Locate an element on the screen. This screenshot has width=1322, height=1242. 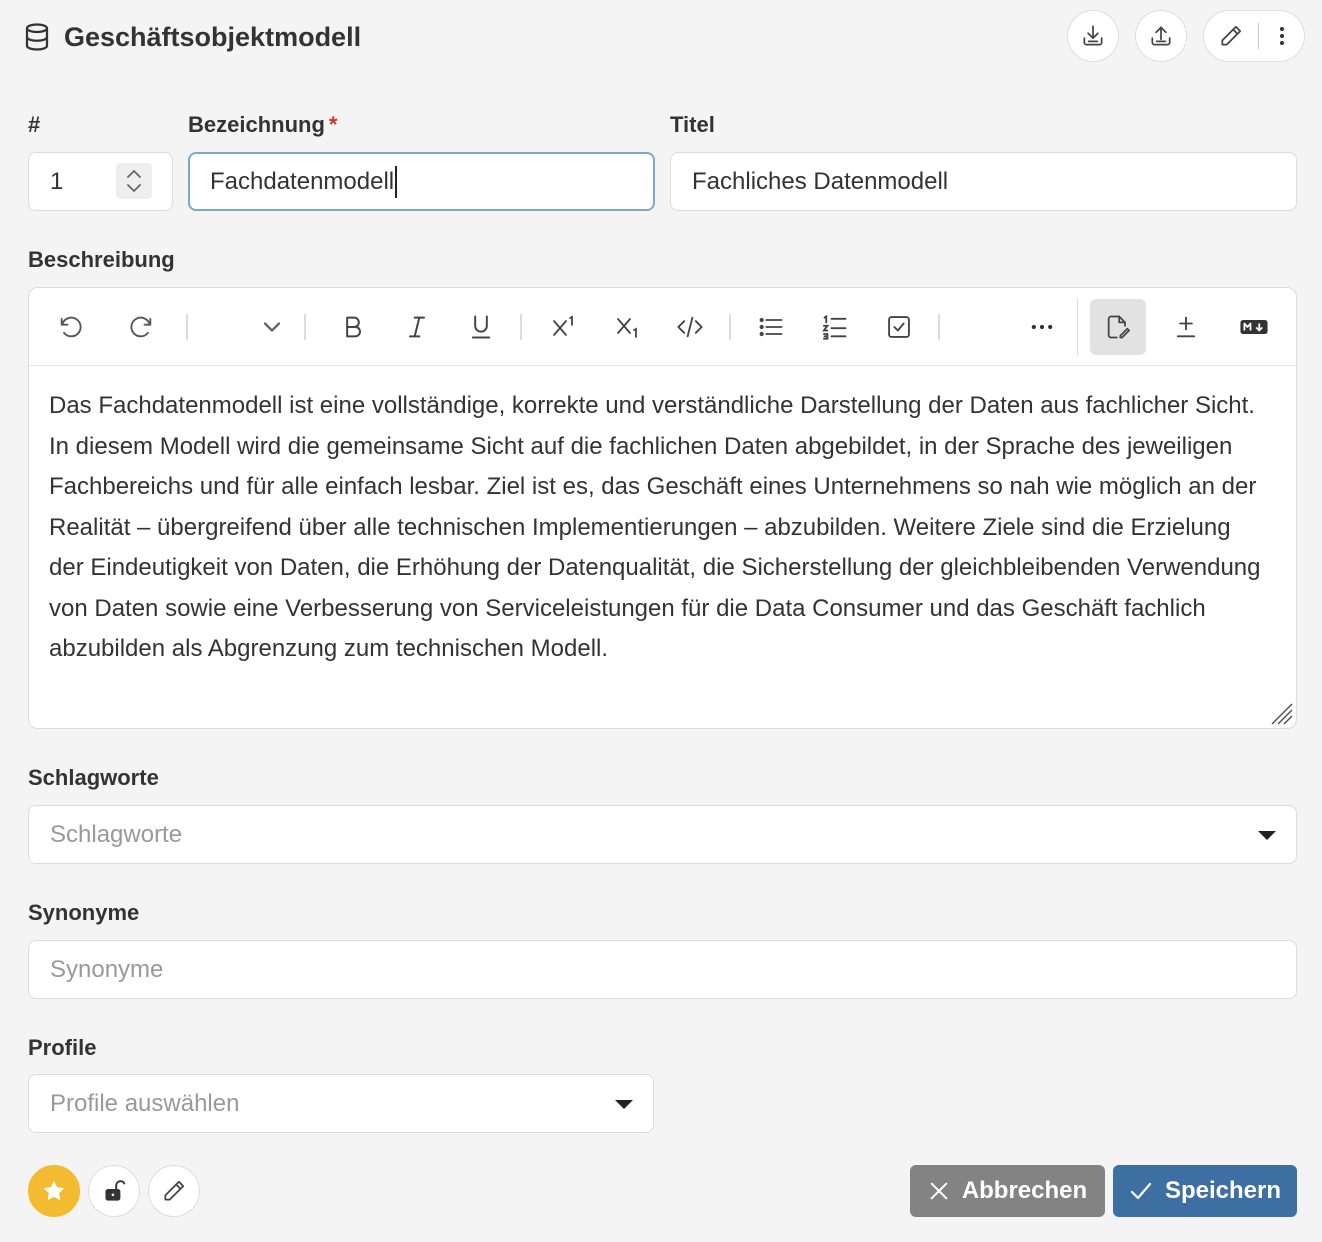
number-input: 1 is located at coordinates (100, 181).